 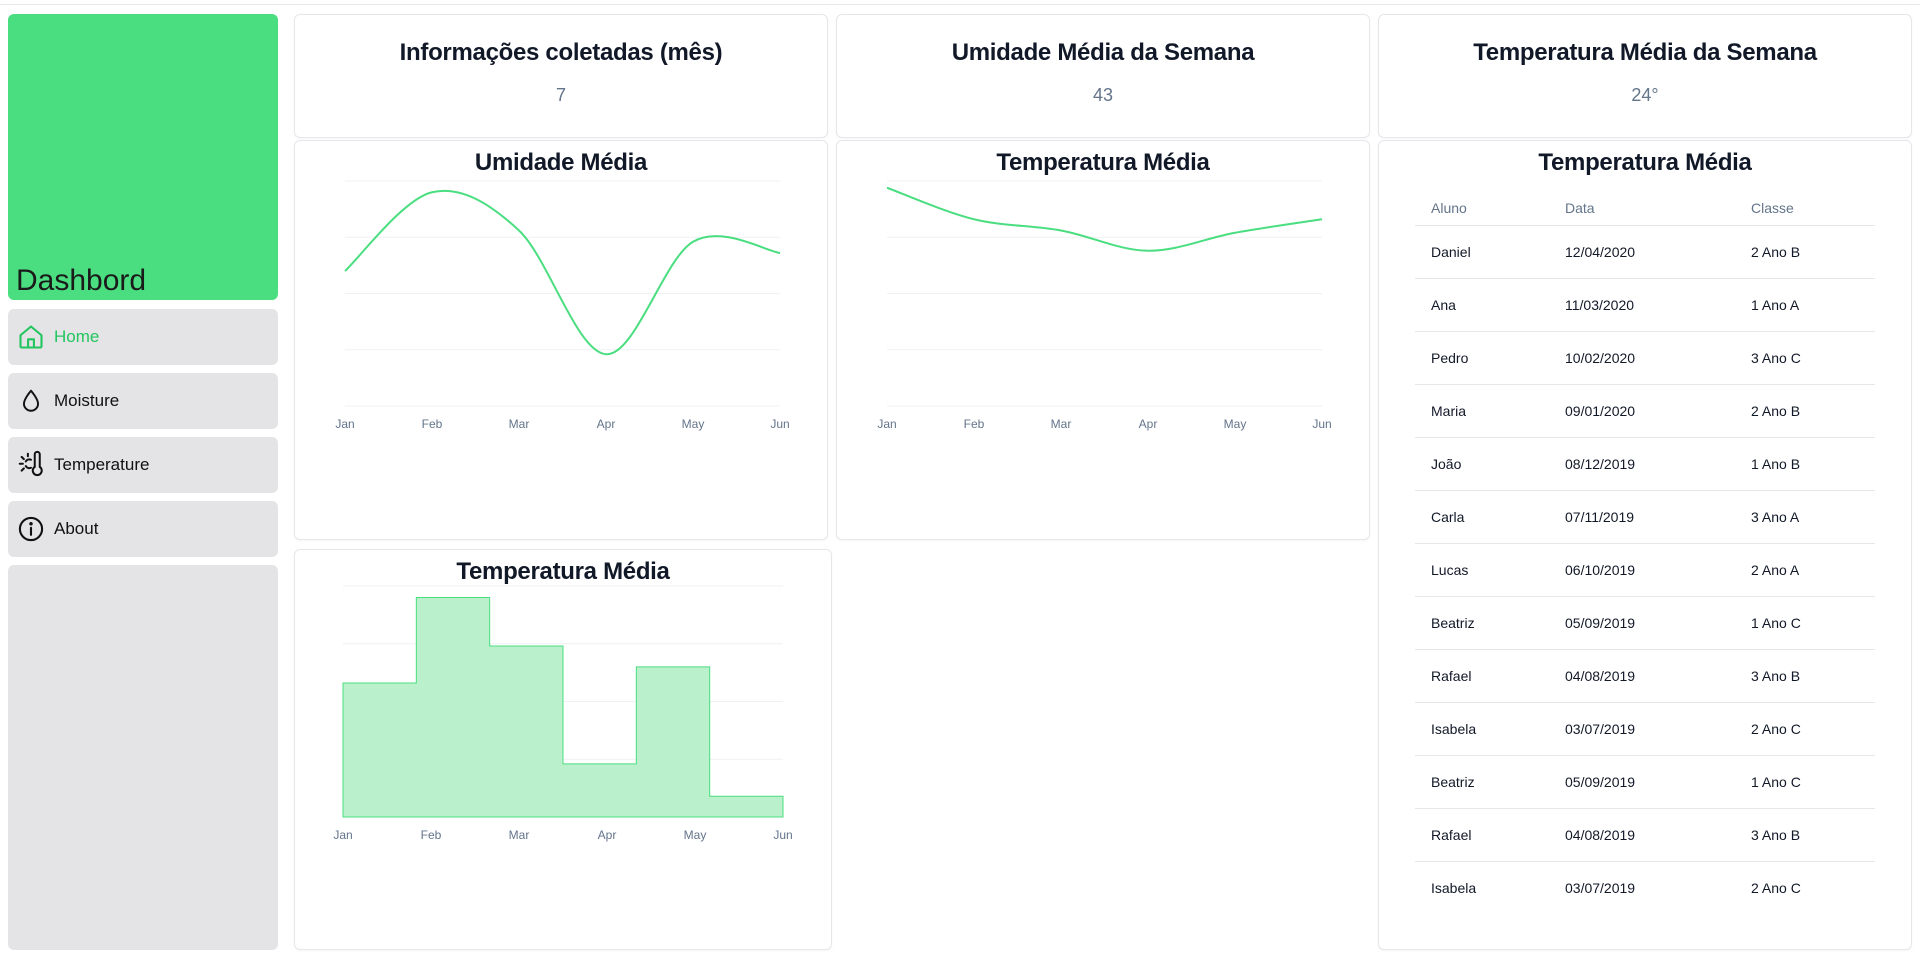 I want to click on cell-classe: 1 Ano A, so click(x=1805, y=305).